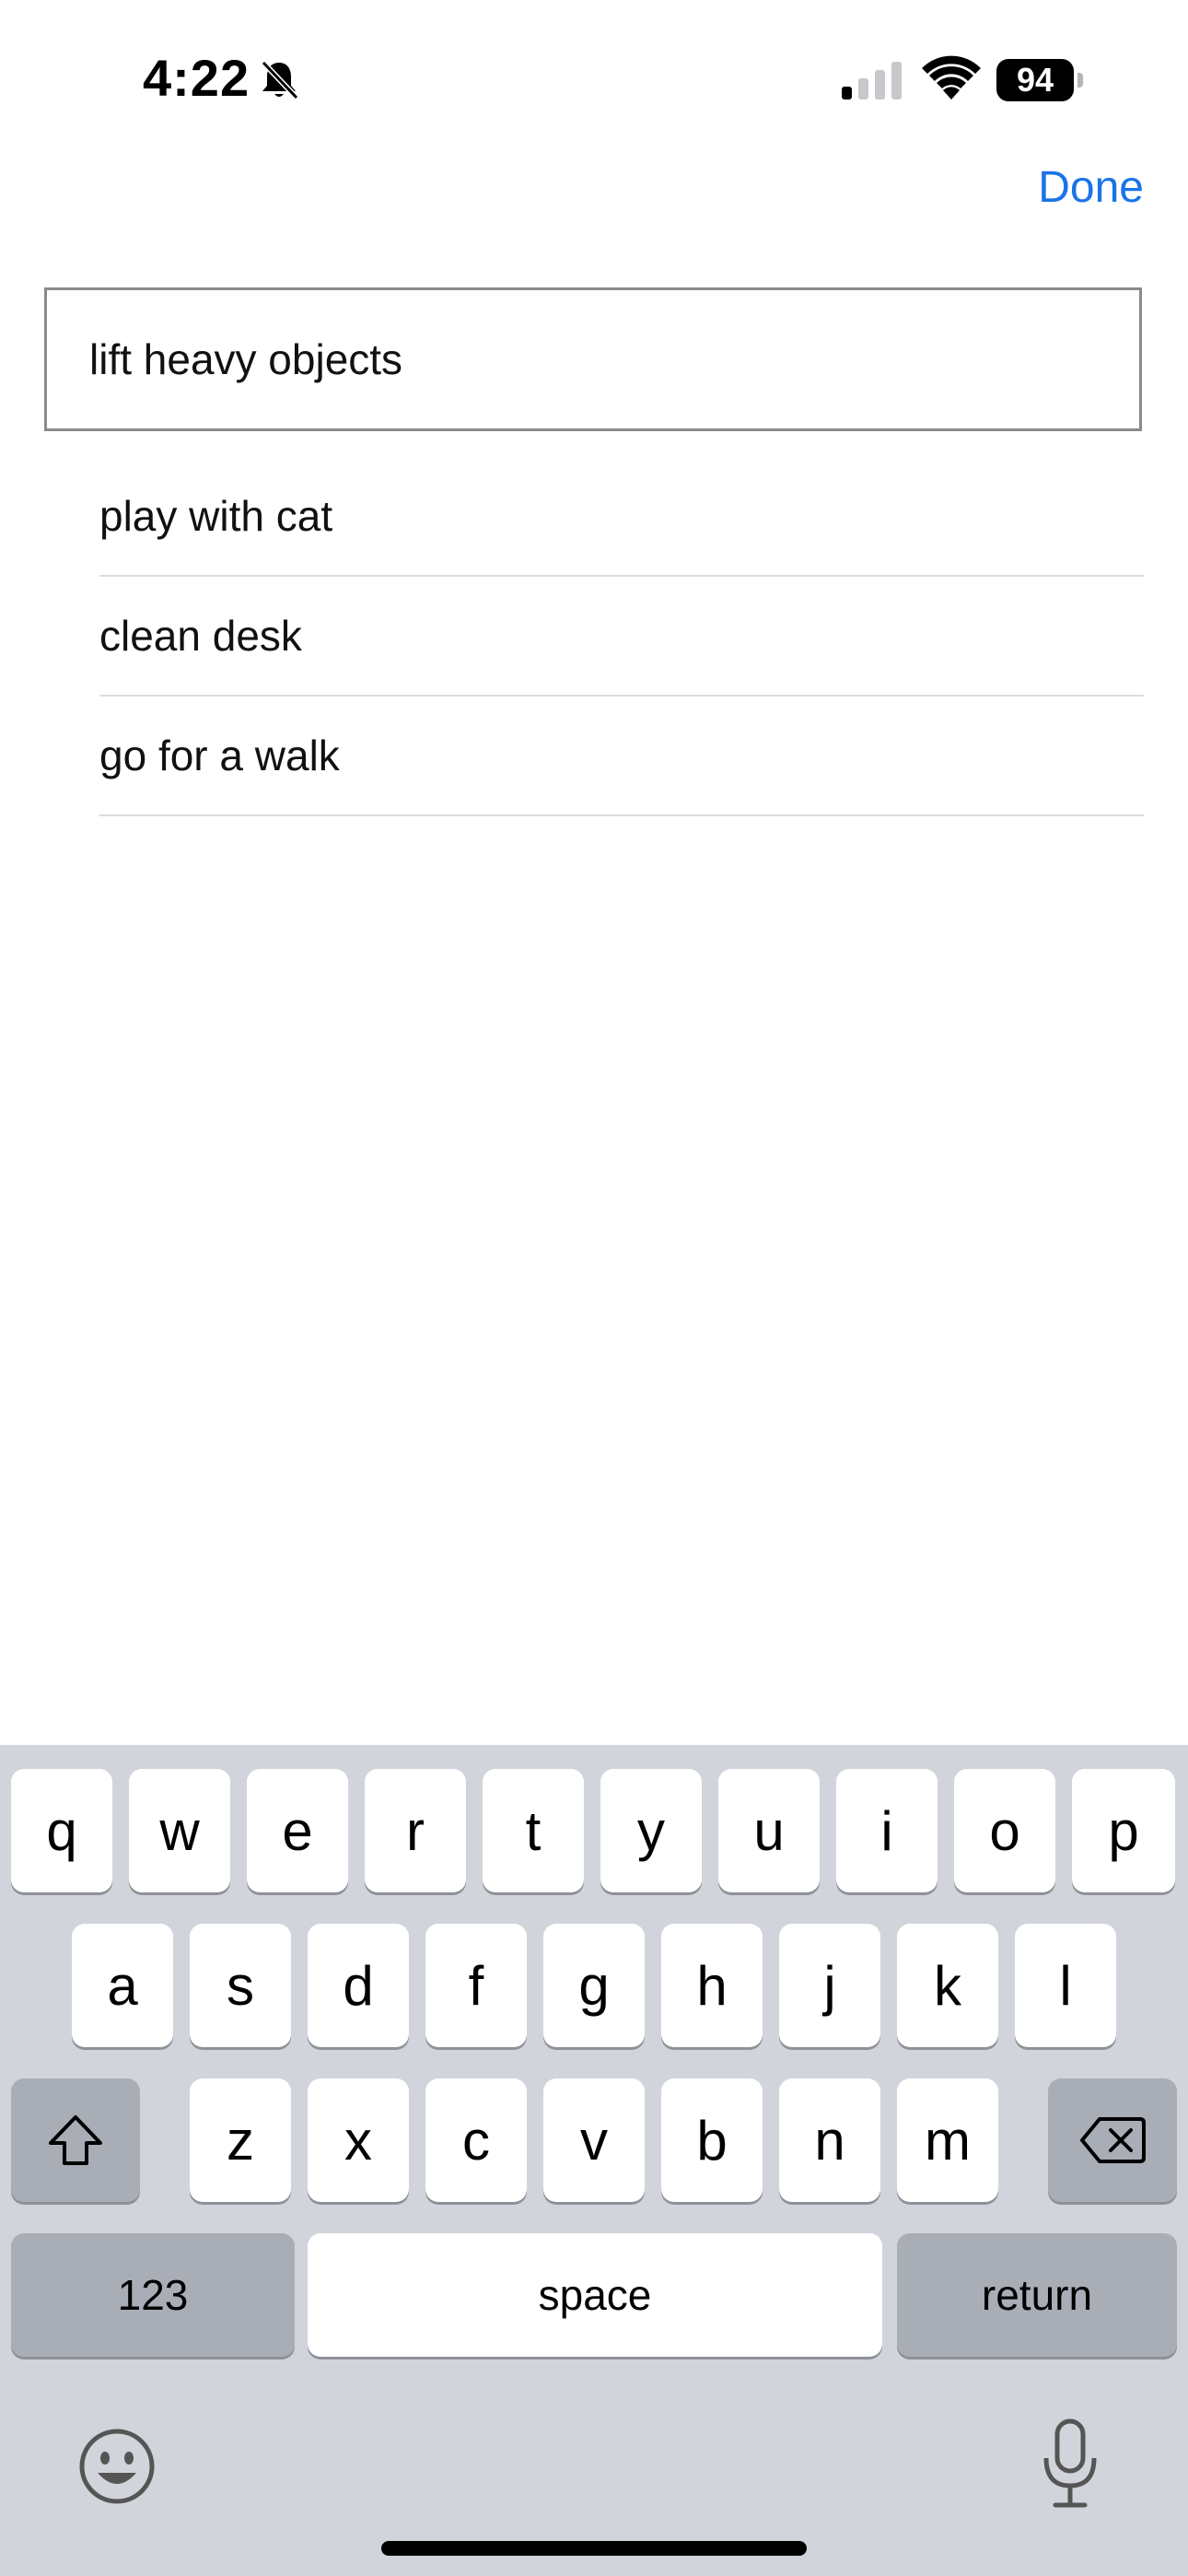  I want to click on key-w: w, so click(179, 1830).